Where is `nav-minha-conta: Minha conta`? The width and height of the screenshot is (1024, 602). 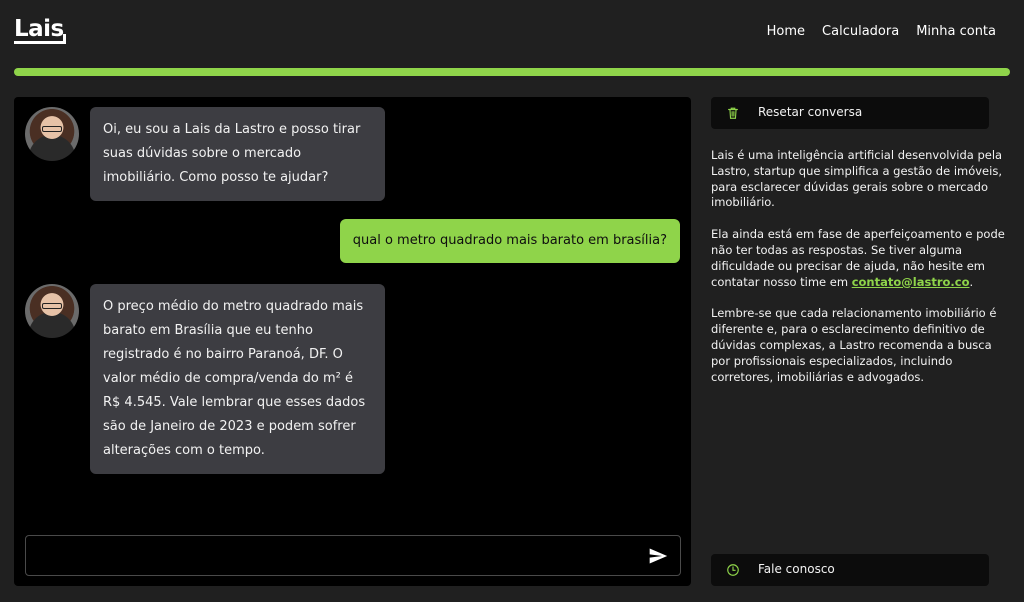
nav-minha-conta: Minha conta is located at coordinates (956, 31).